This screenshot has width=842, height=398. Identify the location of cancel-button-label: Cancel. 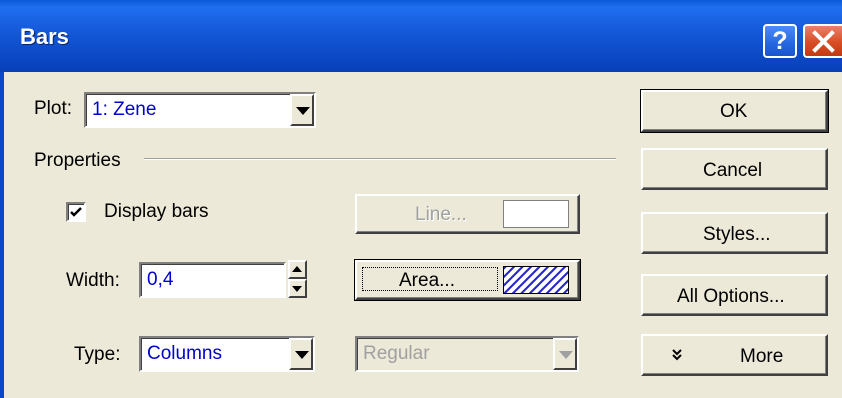
(733, 170).